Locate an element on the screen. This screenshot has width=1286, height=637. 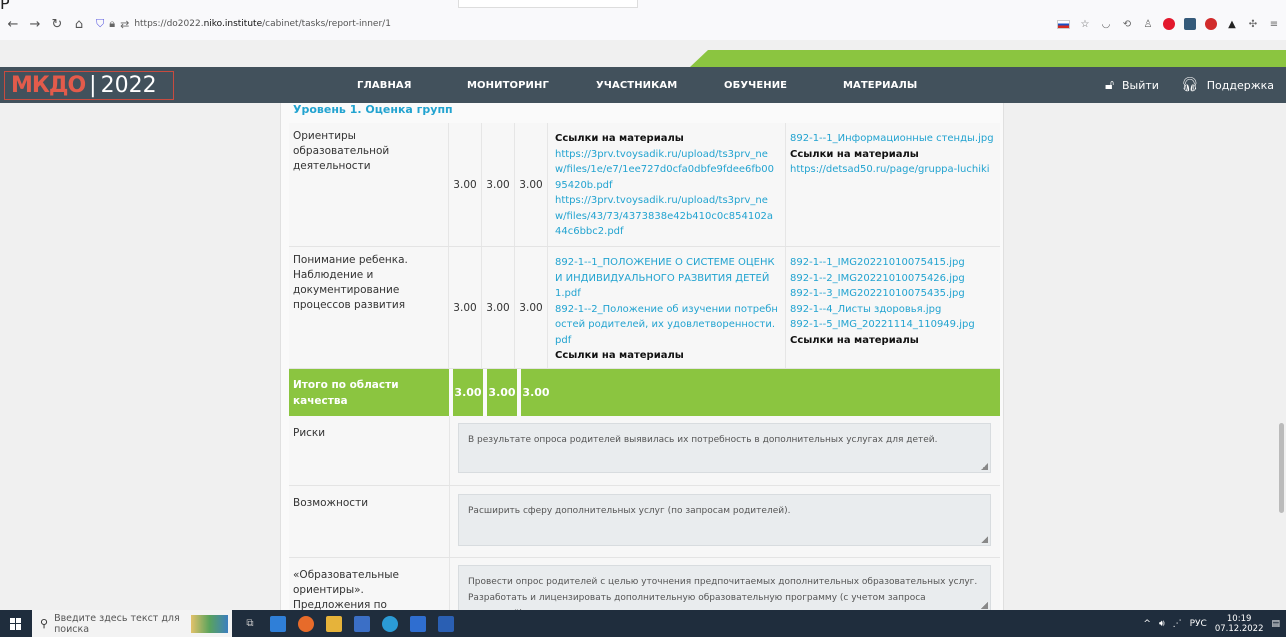
history-icon: ⟲ is located at coordinates (1127, 24).